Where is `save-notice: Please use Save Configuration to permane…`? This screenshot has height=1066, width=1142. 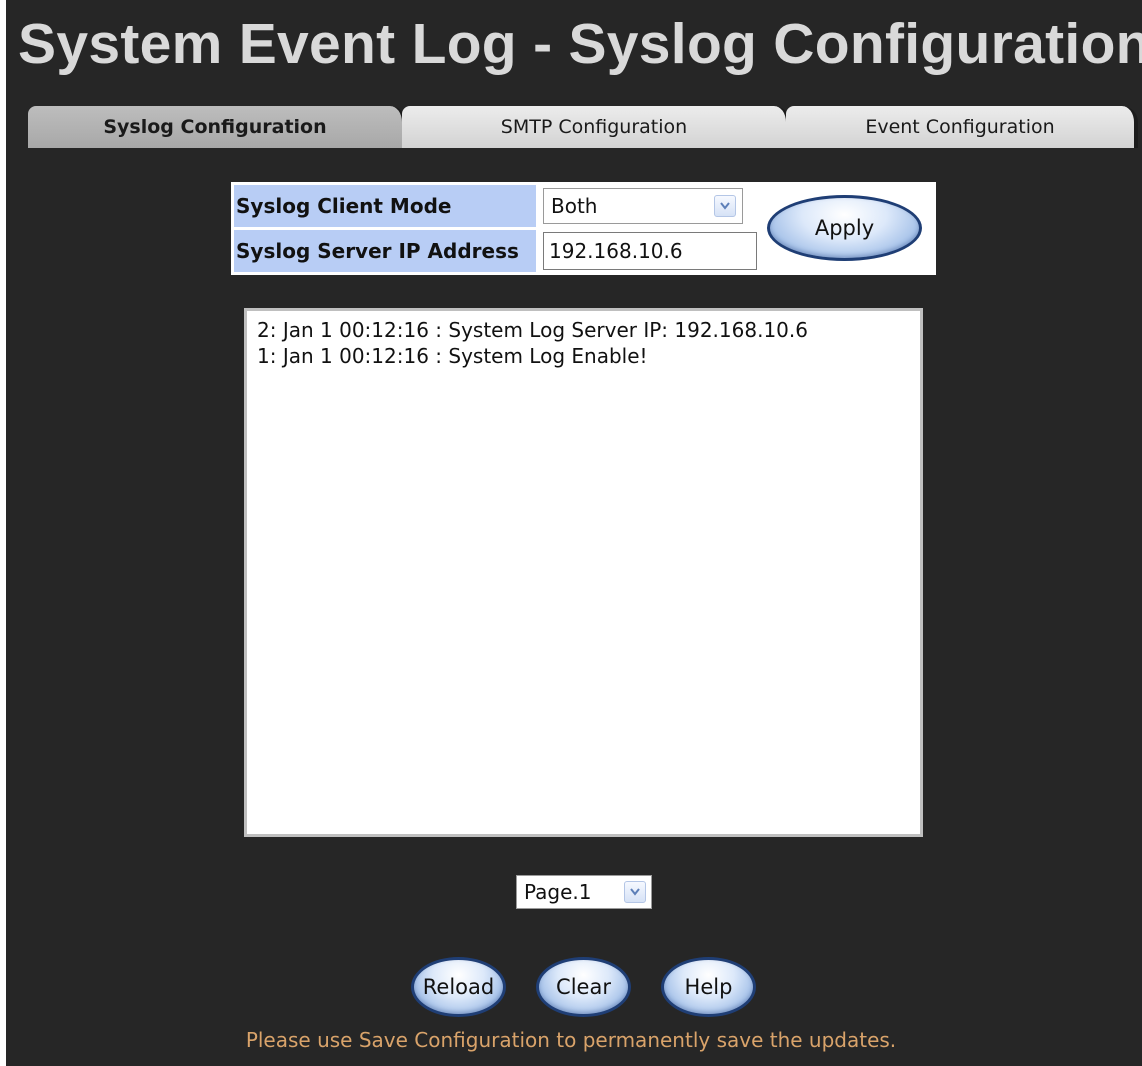
save-notice: Please use Save Configuration to permane… is located at coordinates (571, 1040).